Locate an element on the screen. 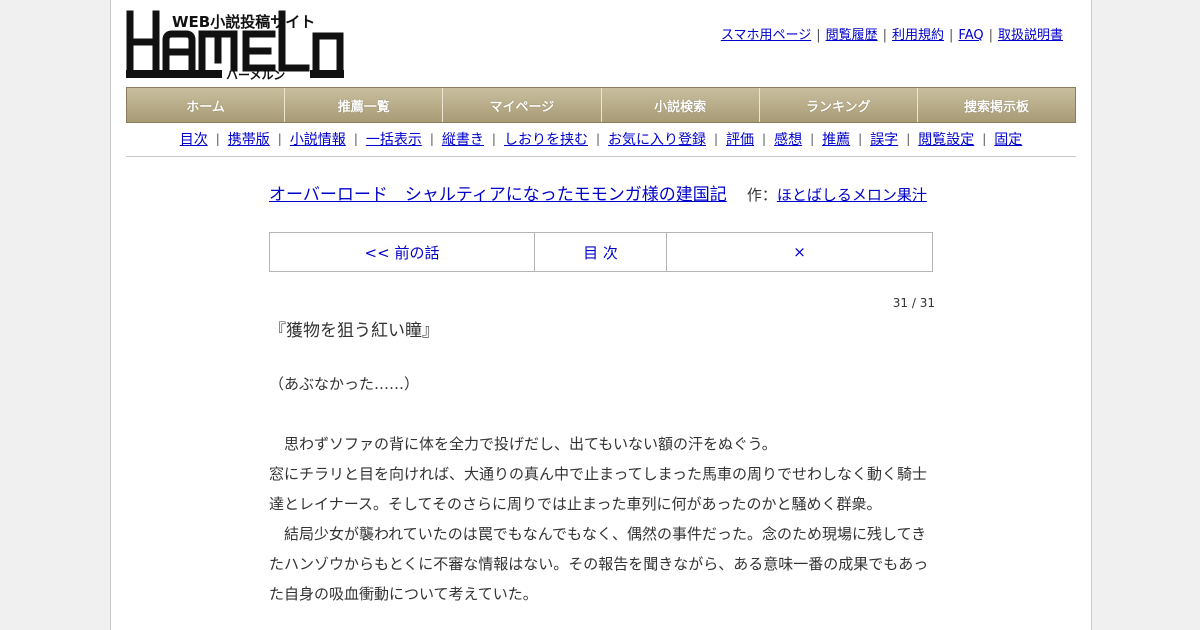 The image size is (1200, 630). sub-nav-rating: 評価 is located at coordinates (740, 139).